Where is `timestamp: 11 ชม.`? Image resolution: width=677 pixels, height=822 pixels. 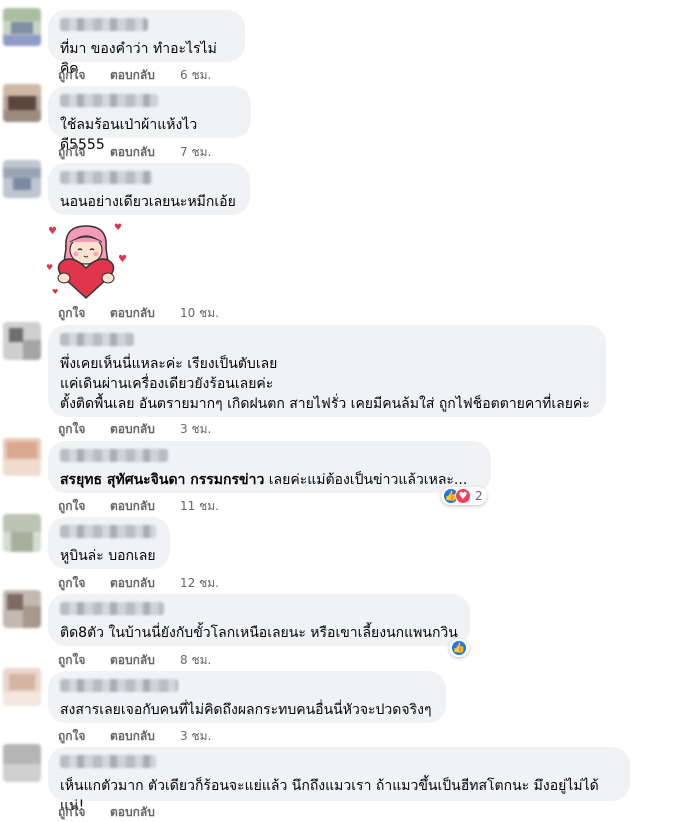
timestamp: 11 ชม. is located at coordinates (199, 506).